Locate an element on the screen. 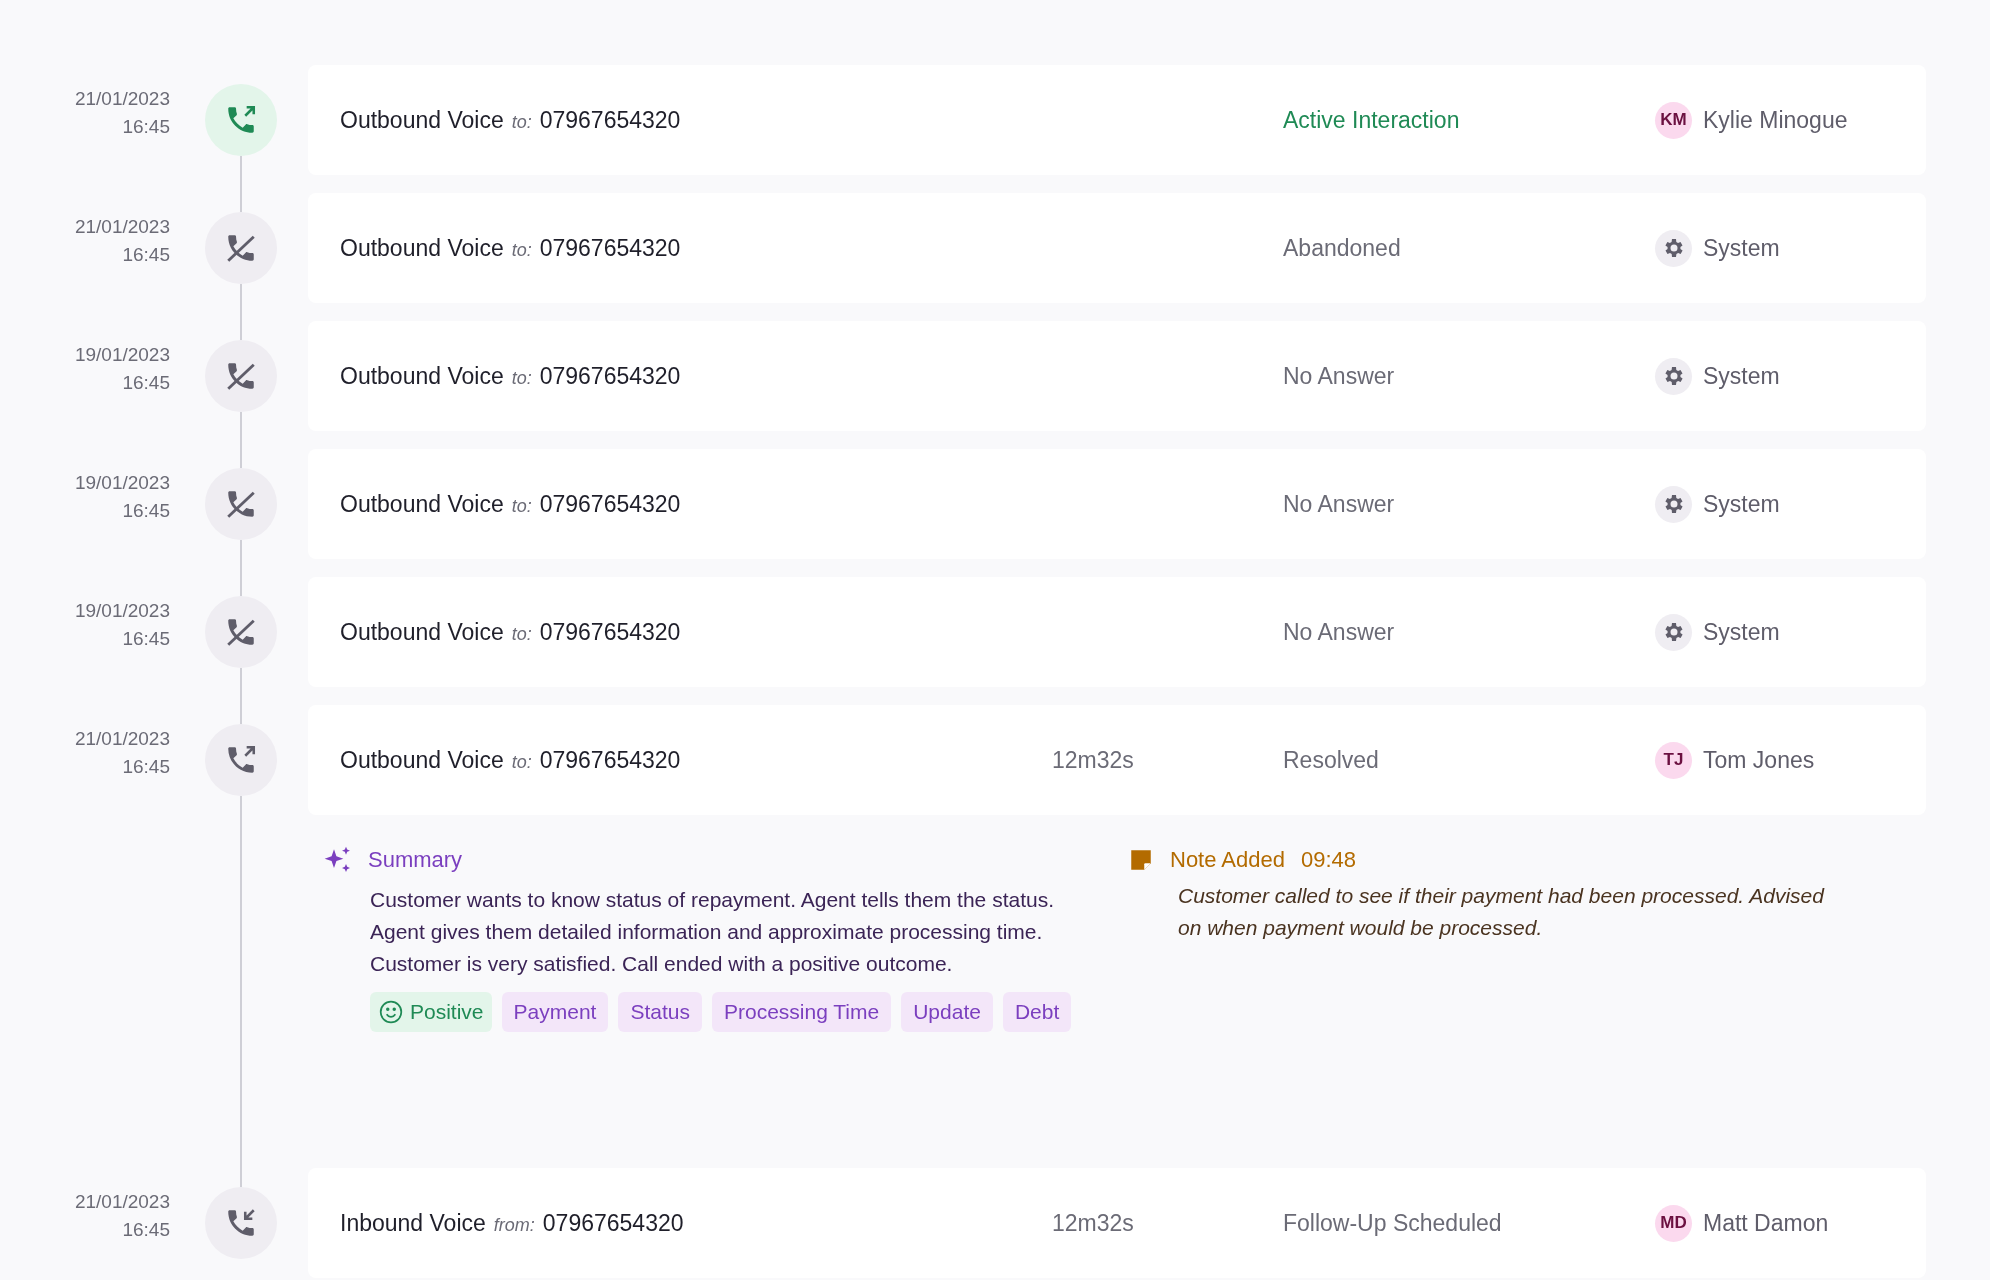 The image size is (1990, 1280). interaction-card: Outbound Voice to: 07967654320 12m32s Resolved TJ Tom Jones is located at coordinates (1117, 760).